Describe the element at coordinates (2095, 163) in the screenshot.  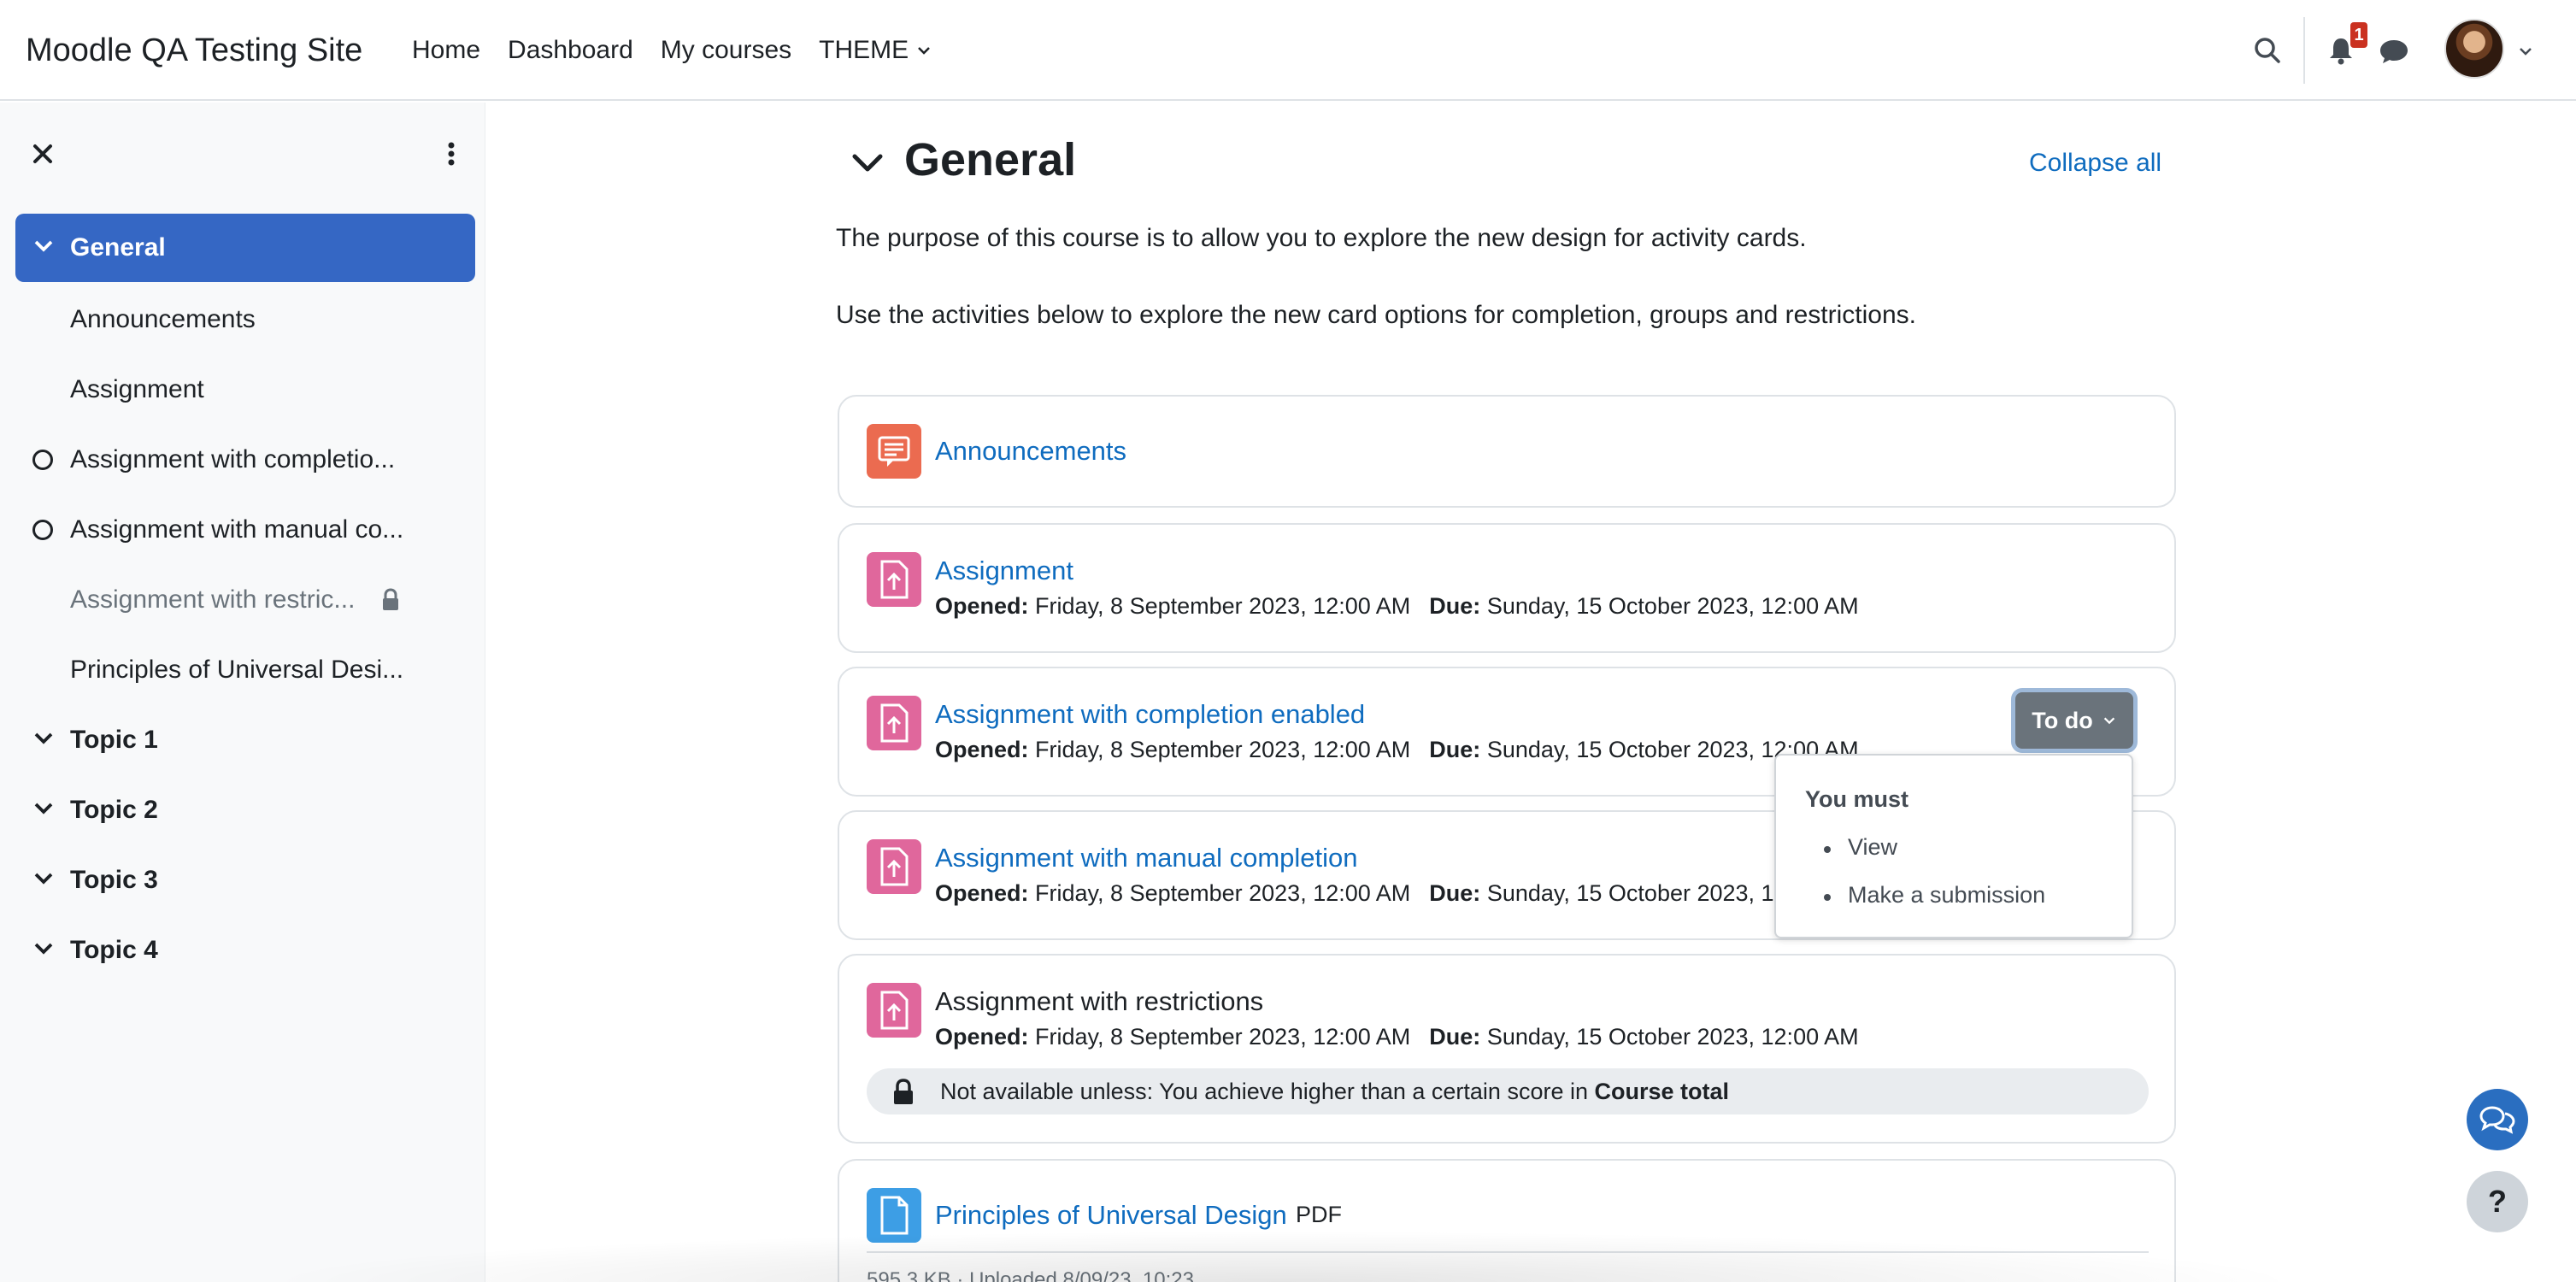
I see `collapse-all-link: Collapse all` at that location.